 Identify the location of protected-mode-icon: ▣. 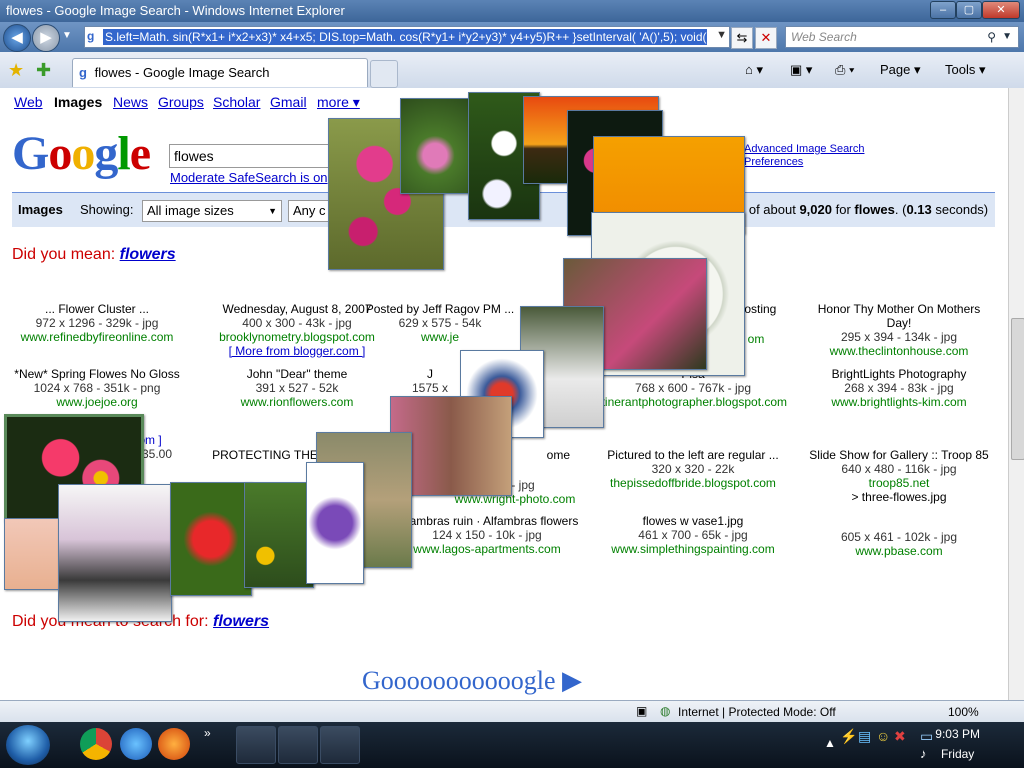
(642, 711).